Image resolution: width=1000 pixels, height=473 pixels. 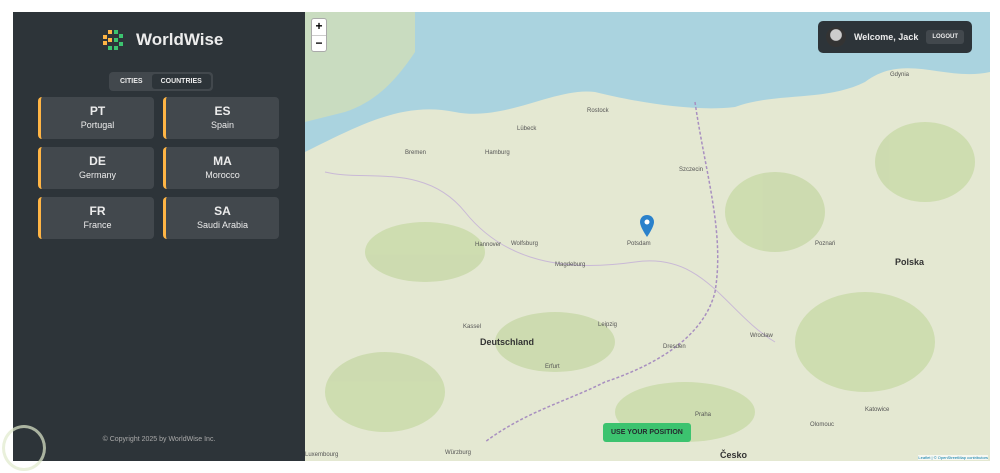 What do you see at coordinates (674, 347) in the screenshot?
I see `map-label: Dresden` at bounding box center [674, 347].